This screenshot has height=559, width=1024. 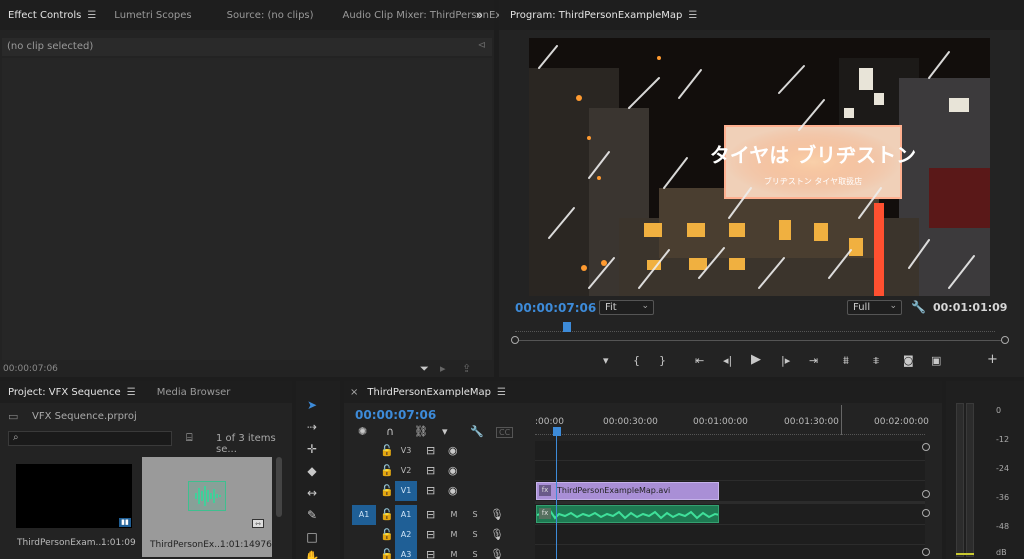 What do you see at coordinates (874, 307) in the screenshot?
I see `quality-select: Full ⌄` at bounding box center [874, 307].